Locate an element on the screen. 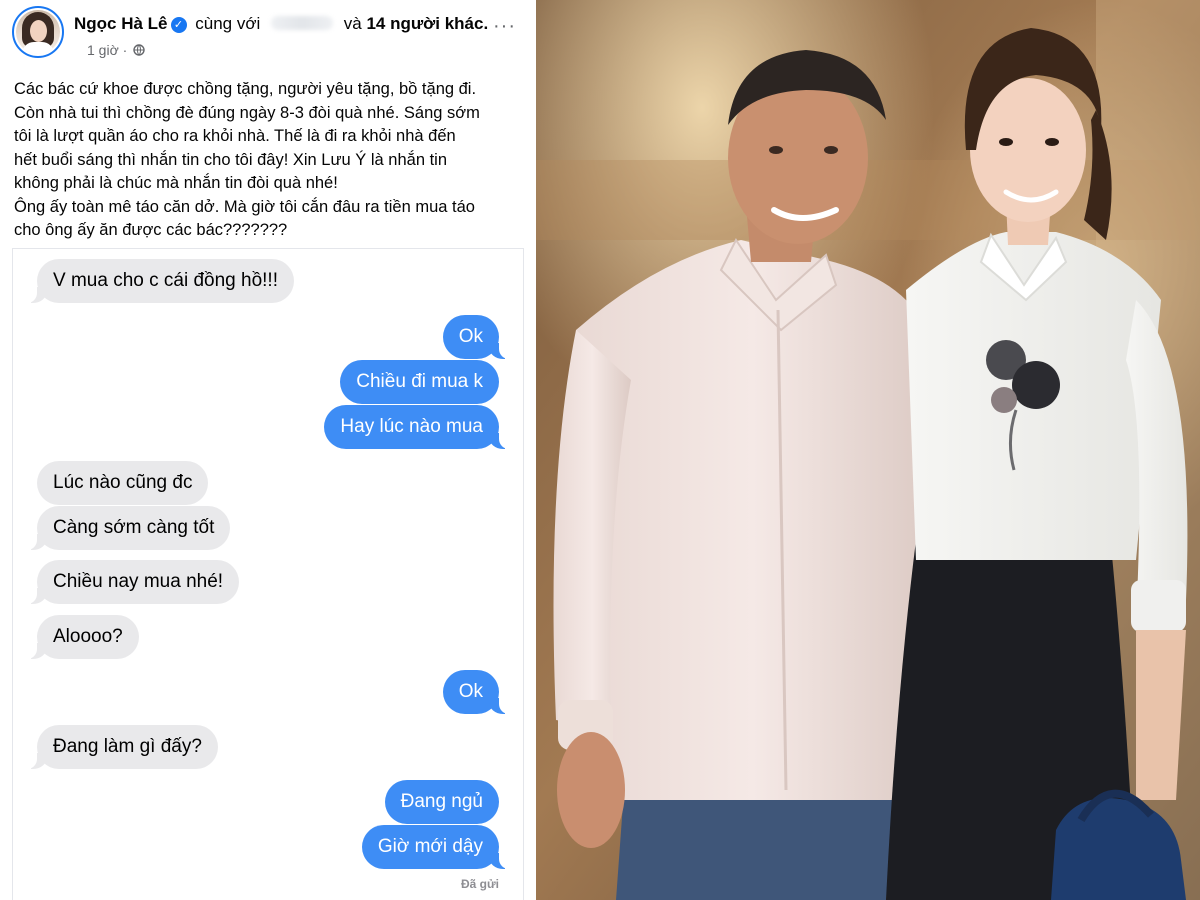 The image size is (1200, 900). avatar-image is located at coordinates (38, 32).